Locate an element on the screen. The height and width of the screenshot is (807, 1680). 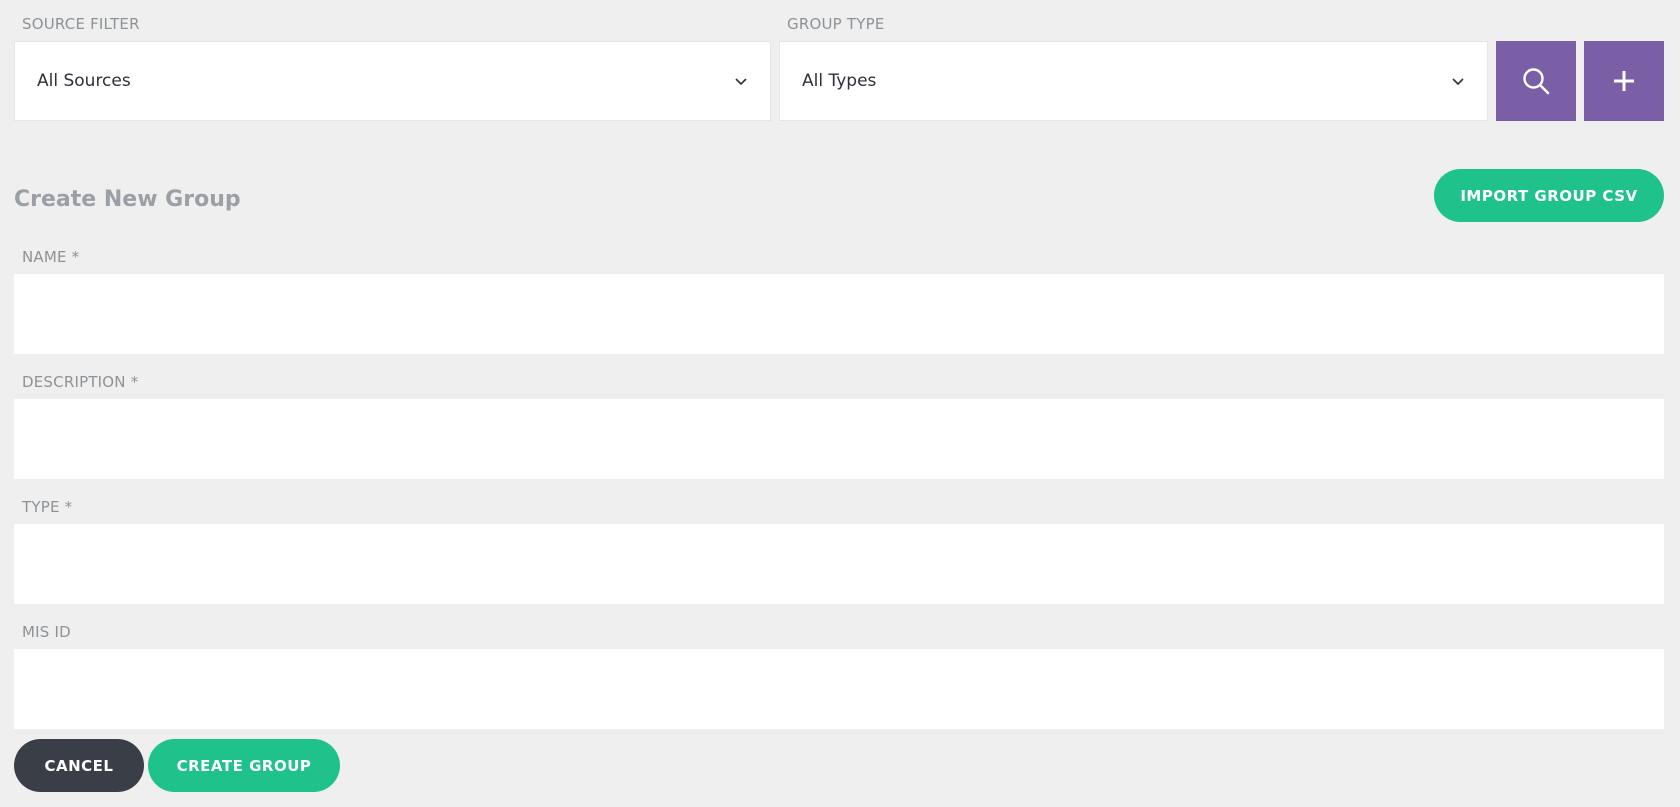
group-type-value: All Types is located at coordinates (839, 81).